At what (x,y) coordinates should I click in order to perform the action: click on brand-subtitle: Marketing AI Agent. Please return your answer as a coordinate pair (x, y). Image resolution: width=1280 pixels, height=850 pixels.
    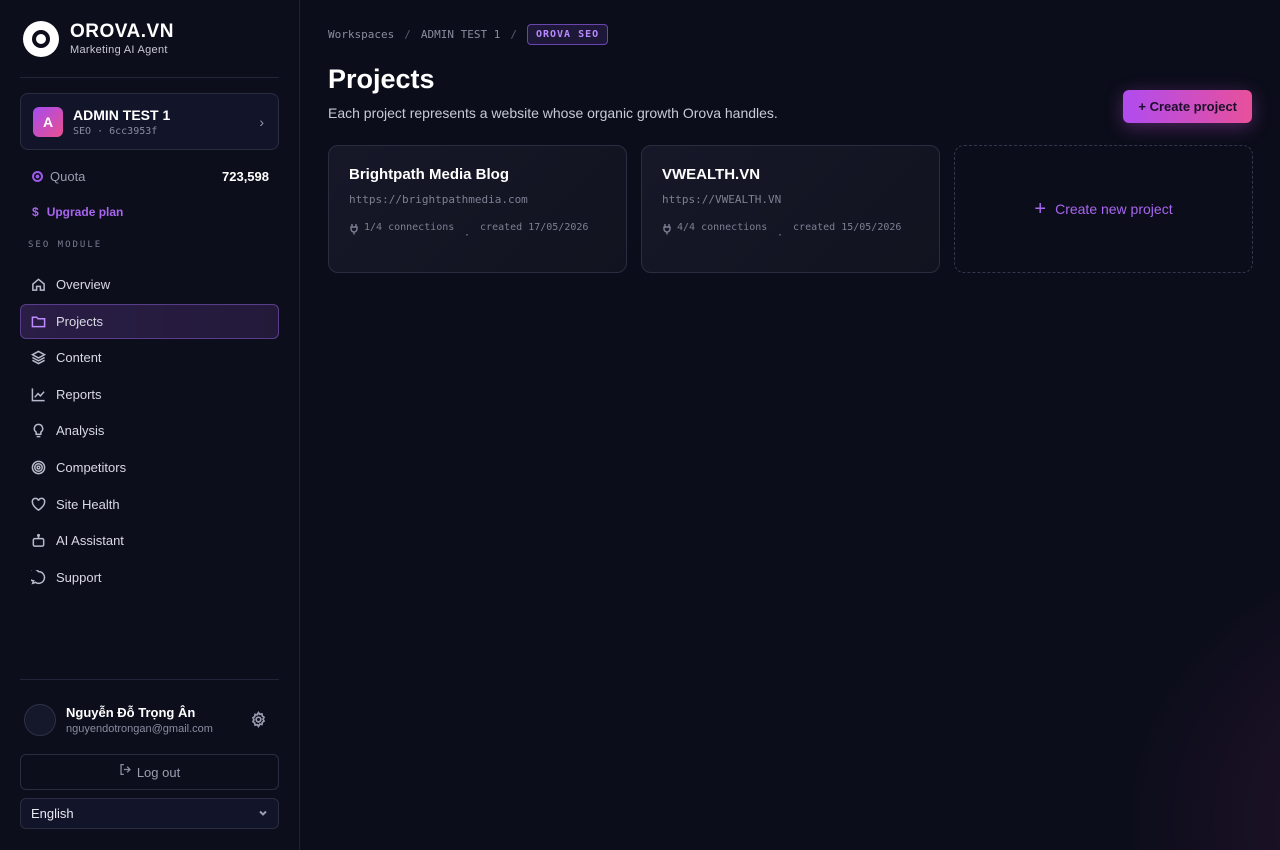
    Looking at the image, I should click on (119, 50).